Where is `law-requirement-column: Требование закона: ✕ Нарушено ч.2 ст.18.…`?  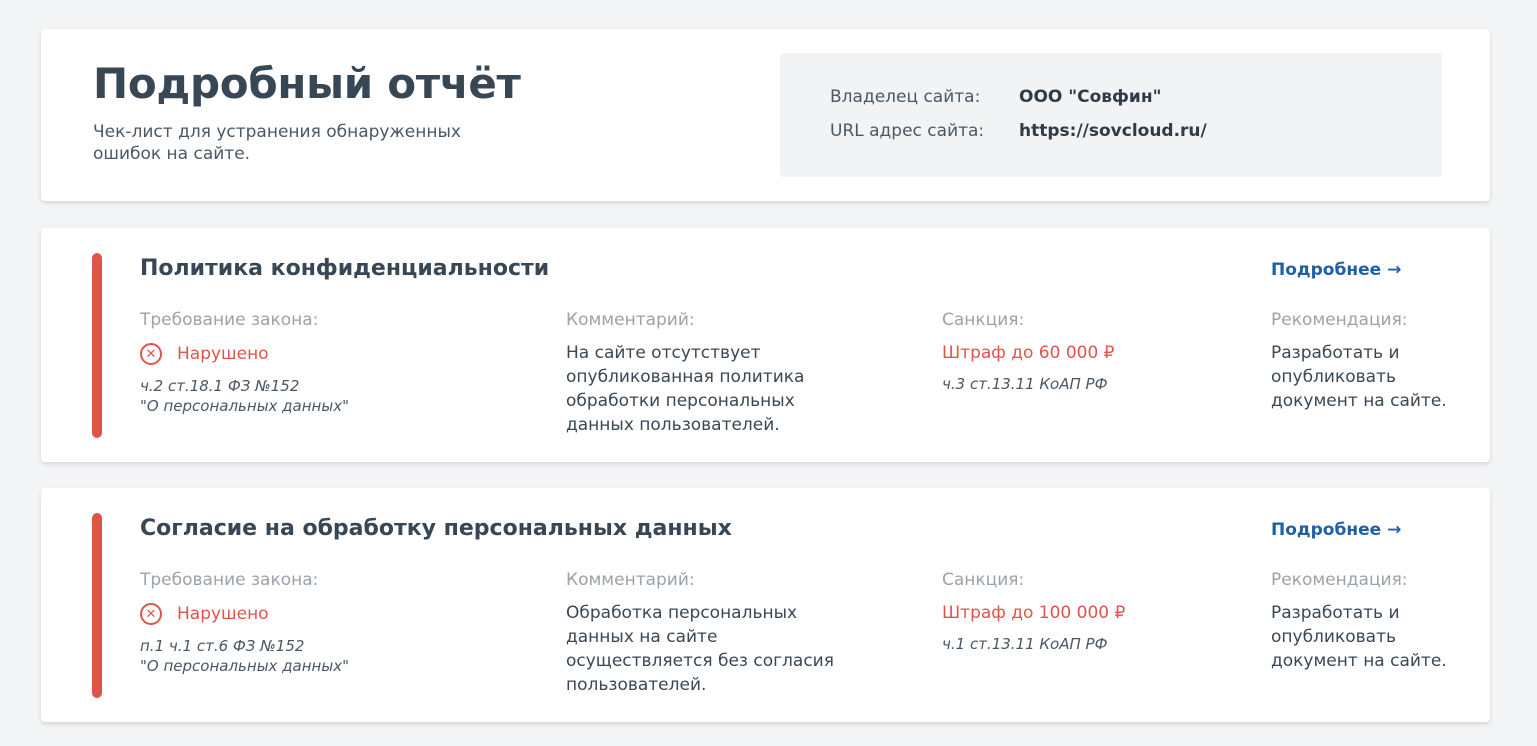
law-requirement-column: Требование закона: ✕ Нарушено ч.2 ст.18.… is located at coordinates (290, 363).